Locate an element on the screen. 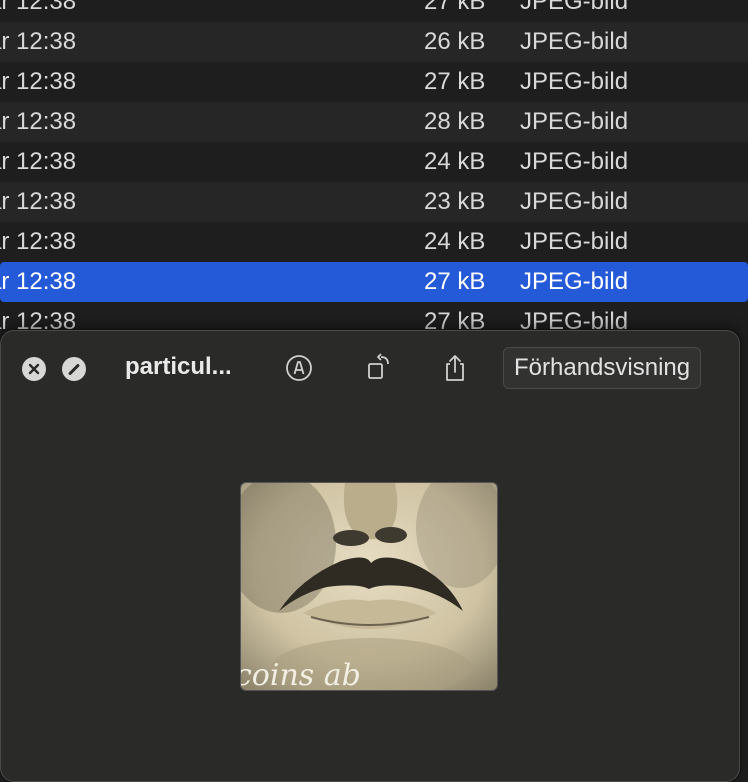  rotate-icon is located at coordinates (378, 366).